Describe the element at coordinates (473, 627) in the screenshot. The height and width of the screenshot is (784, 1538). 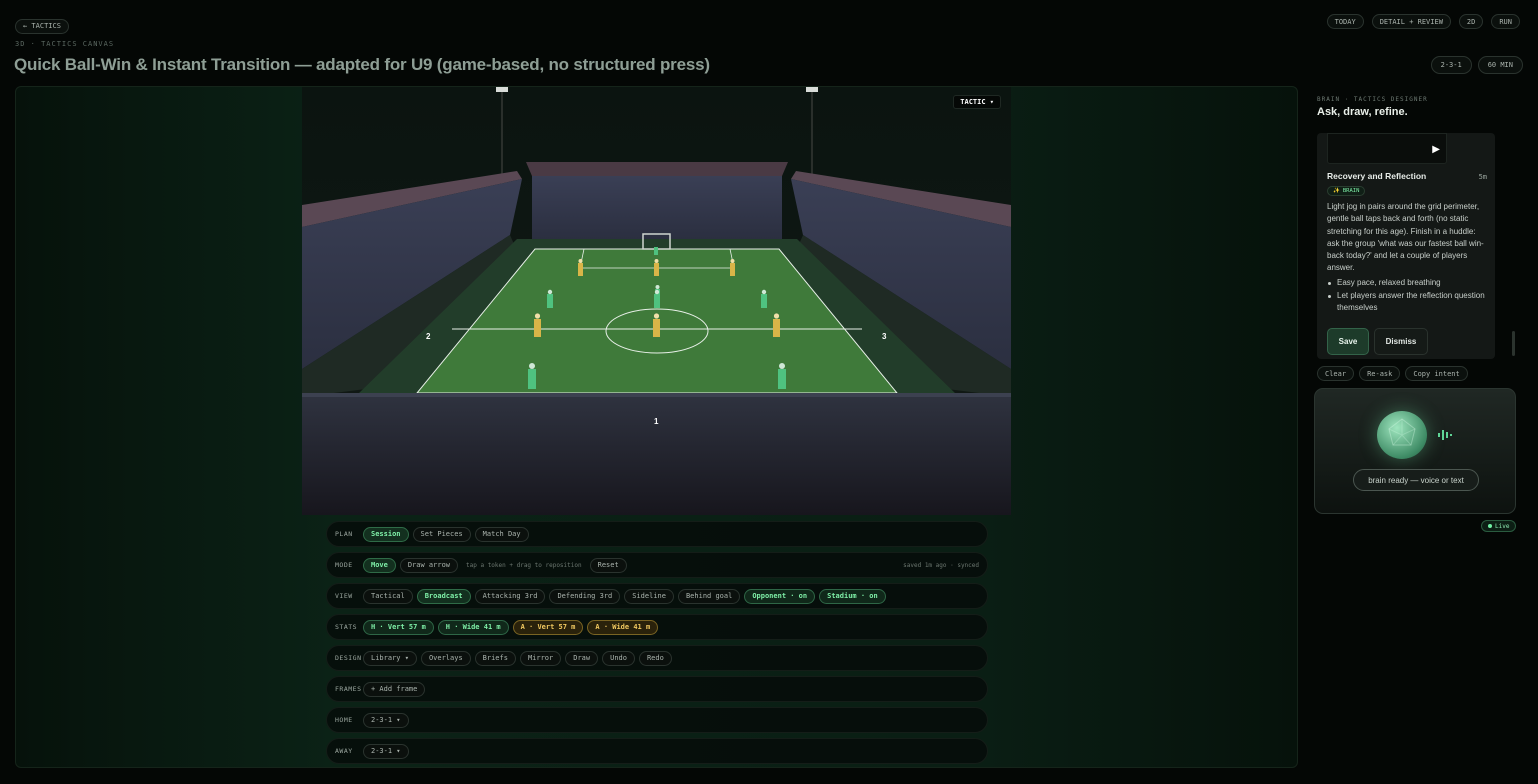
I see `home-wide-stat: H · Wide 41 m` at that location.